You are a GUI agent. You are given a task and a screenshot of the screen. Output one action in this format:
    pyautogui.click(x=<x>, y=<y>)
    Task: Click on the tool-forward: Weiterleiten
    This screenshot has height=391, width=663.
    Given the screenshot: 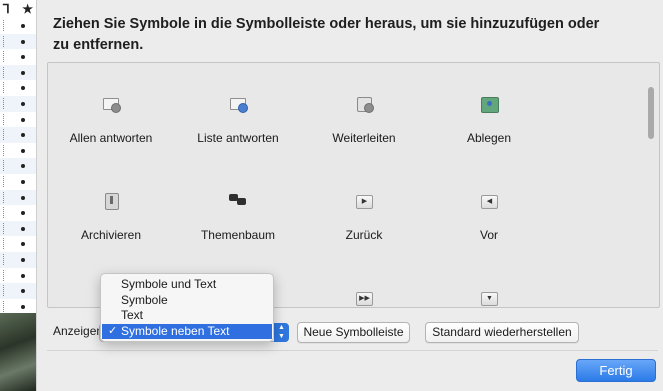 What is the action you would take?
    pyautogui.click(x=364, y=120)
    